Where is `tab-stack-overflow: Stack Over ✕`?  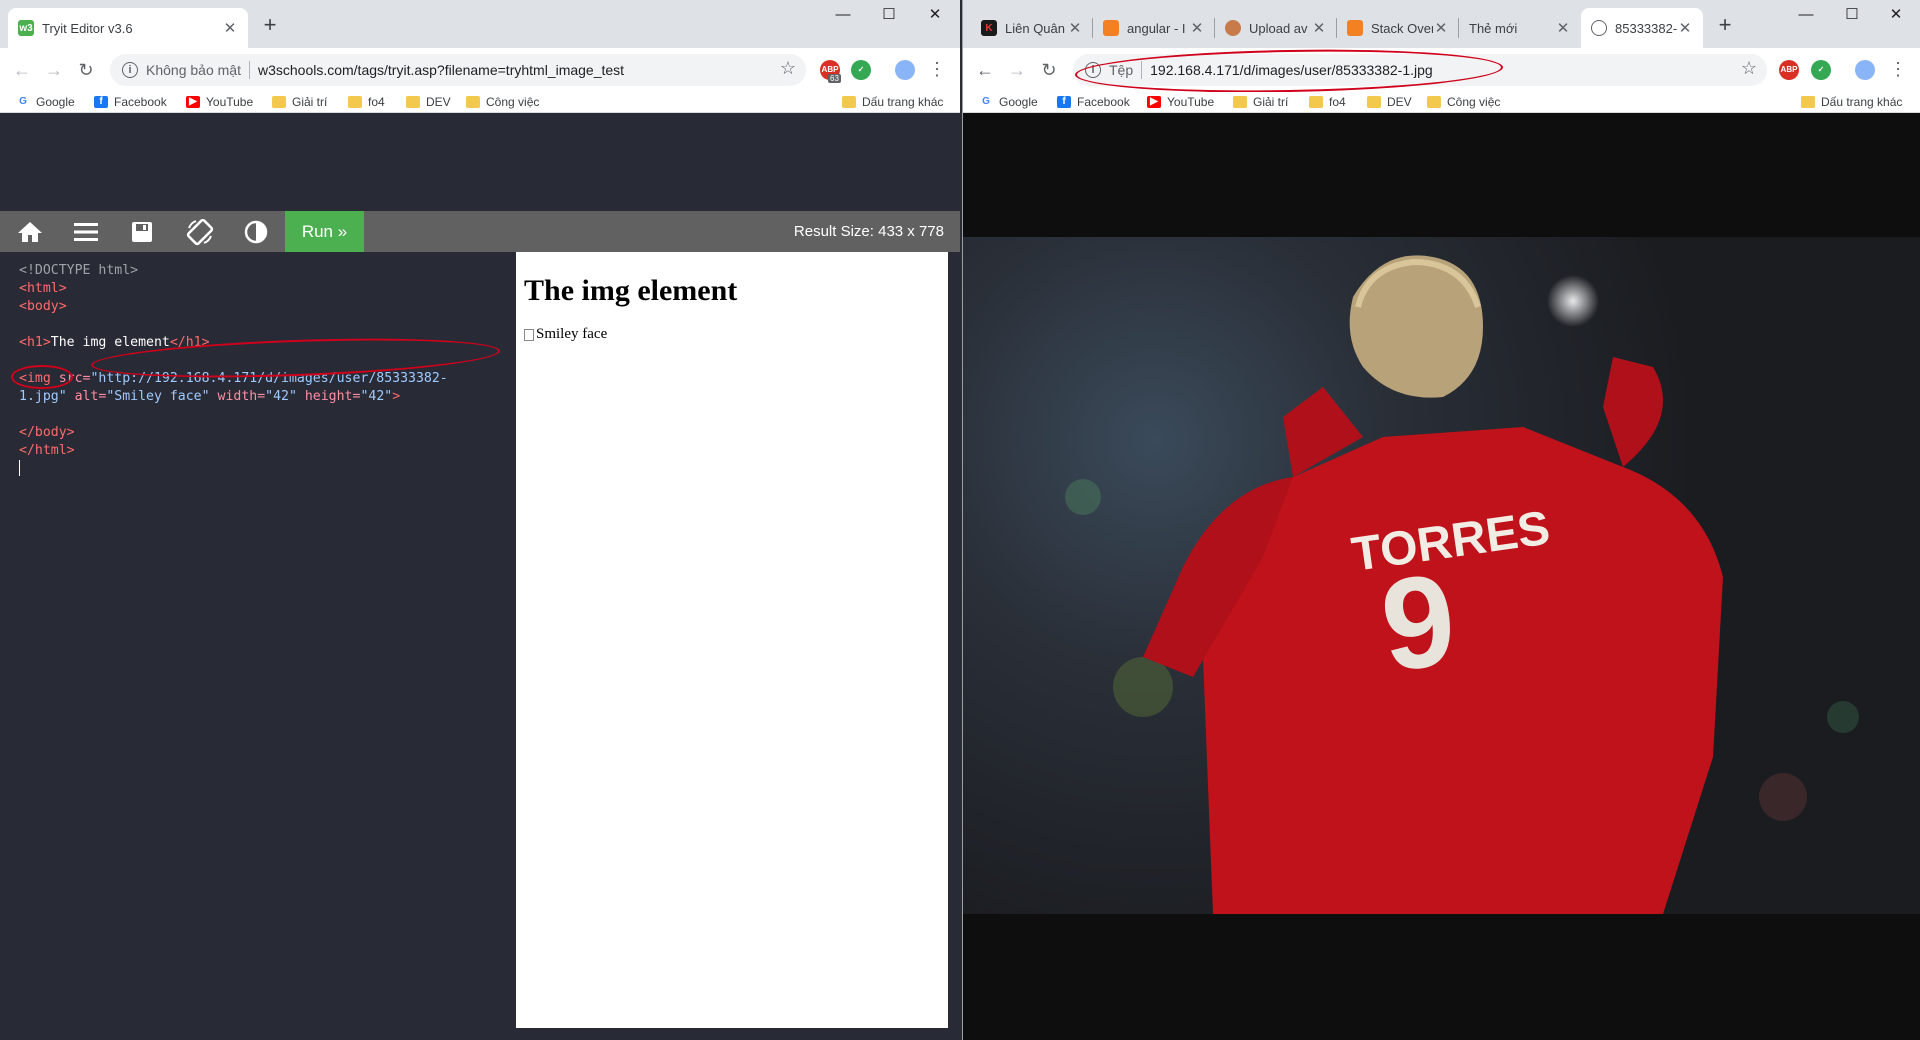
tab-stack-overflow: Stack Over ✕ is located at coordinates (1398, 28).